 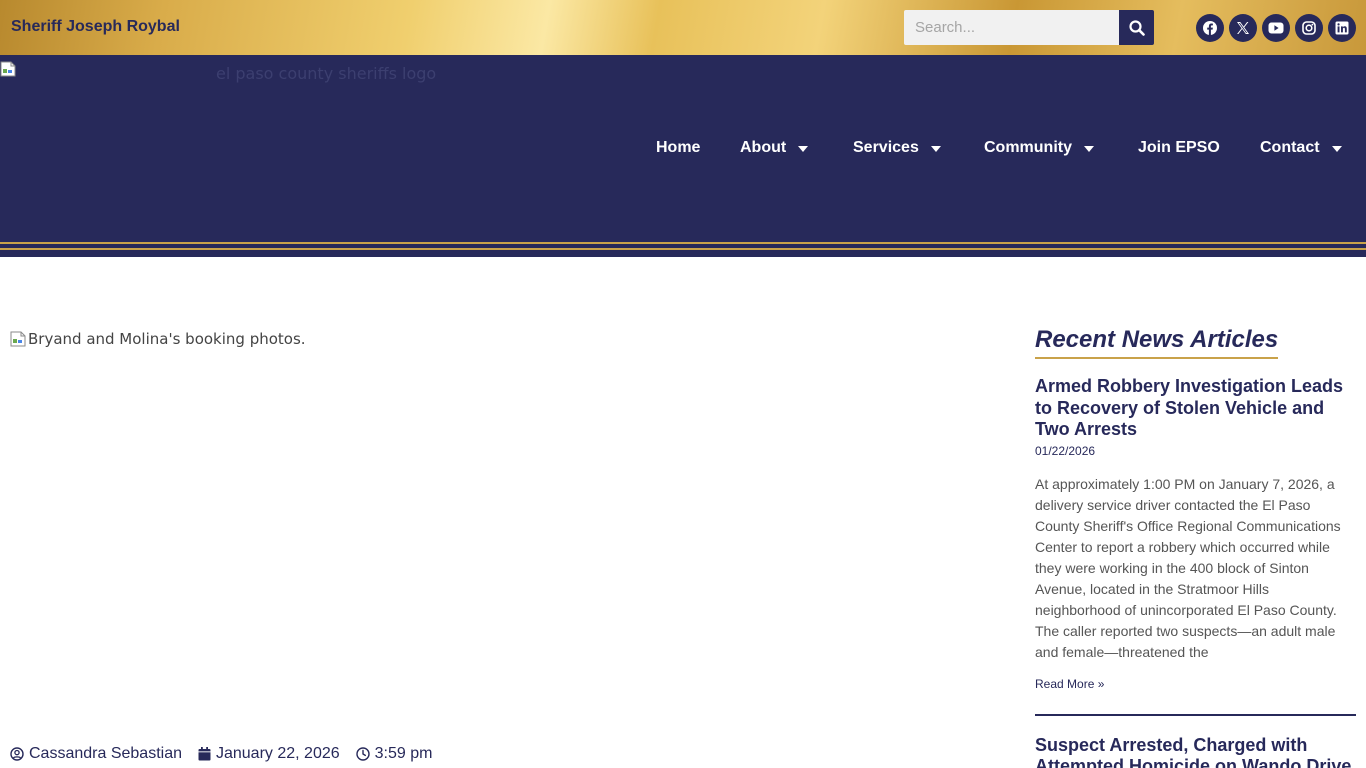 What do you see at coordinates (1210, 28) in the screenshot?
I see `facebook-icon` at bounding box center [1210, 28].